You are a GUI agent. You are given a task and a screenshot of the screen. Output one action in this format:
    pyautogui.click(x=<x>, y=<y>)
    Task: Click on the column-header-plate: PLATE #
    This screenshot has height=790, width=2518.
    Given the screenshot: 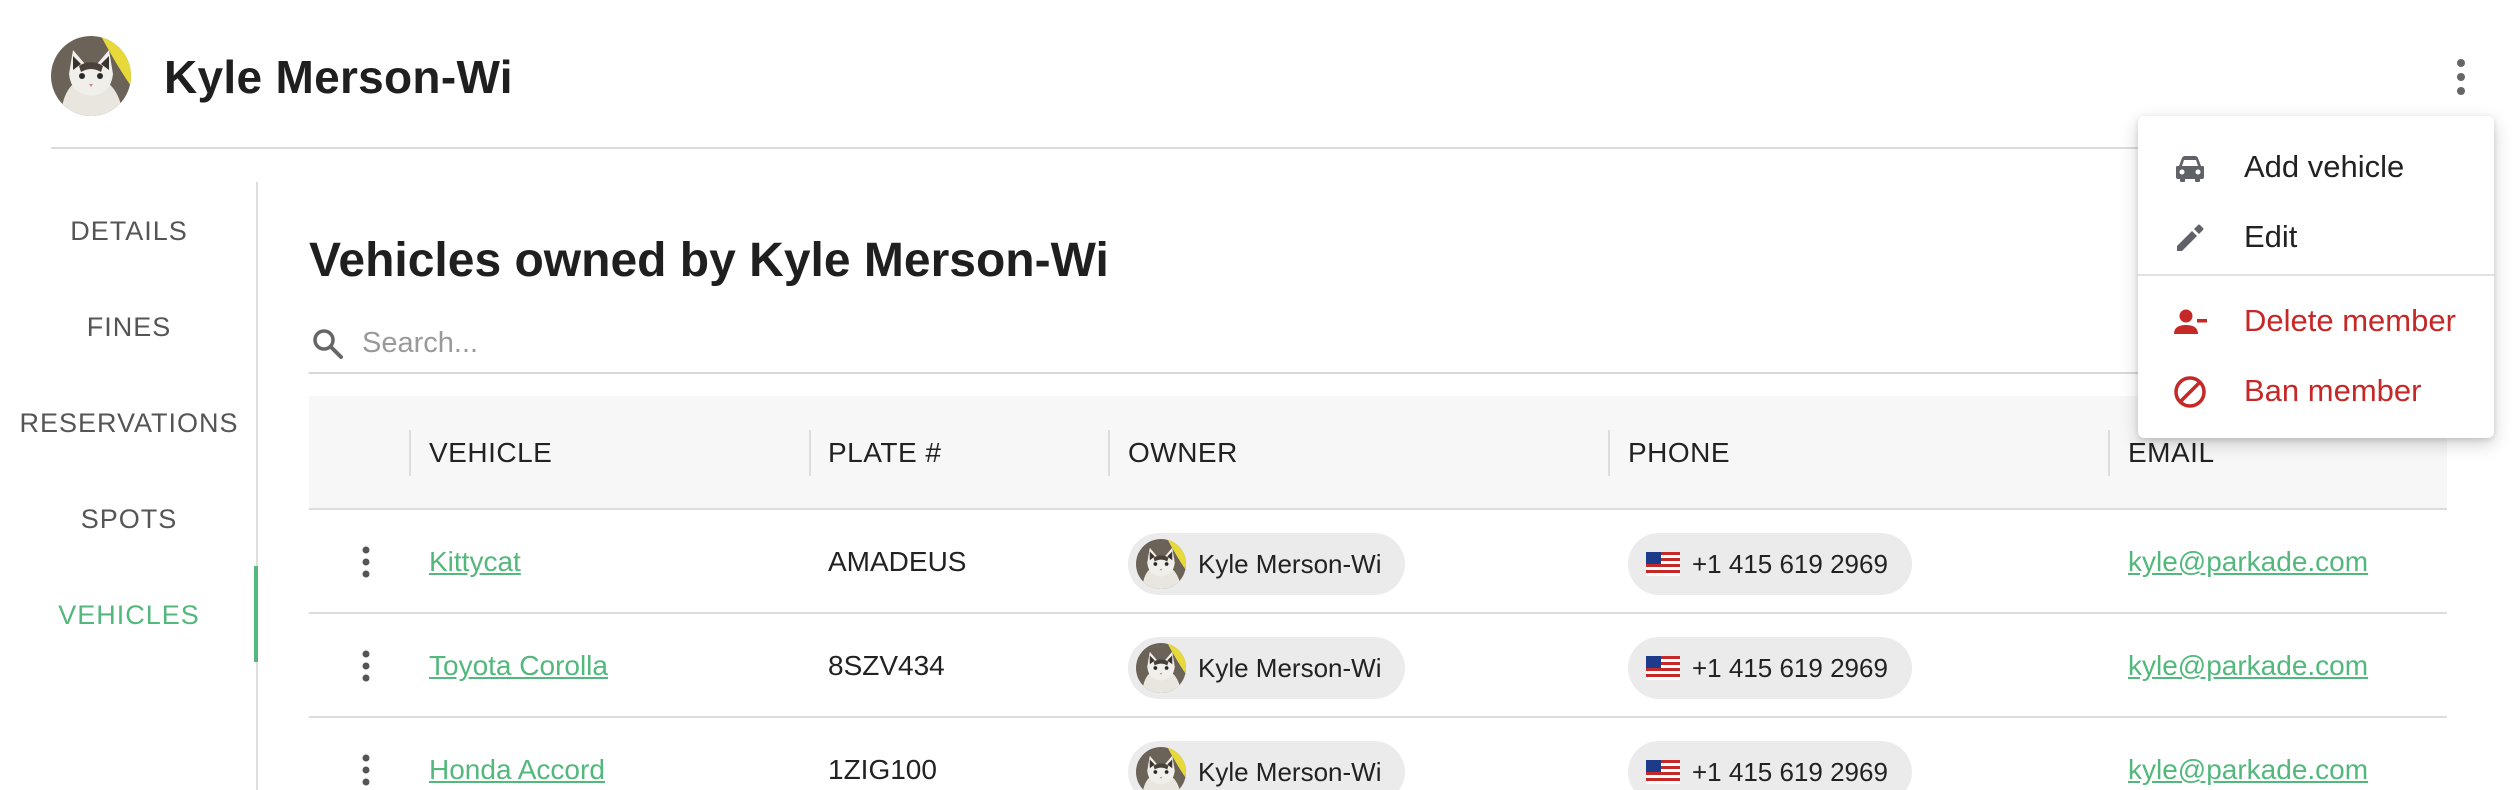 What is the action you would take?
    pyautogui.click(x=884, y=453)
    